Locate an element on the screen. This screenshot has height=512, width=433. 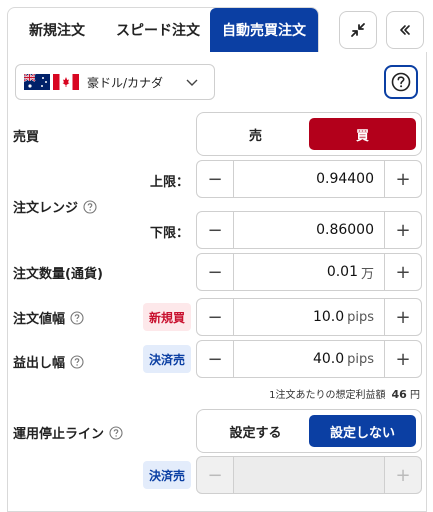
lower-limit-stepper: − 0.86000 + is located at coordinates (309, 230).